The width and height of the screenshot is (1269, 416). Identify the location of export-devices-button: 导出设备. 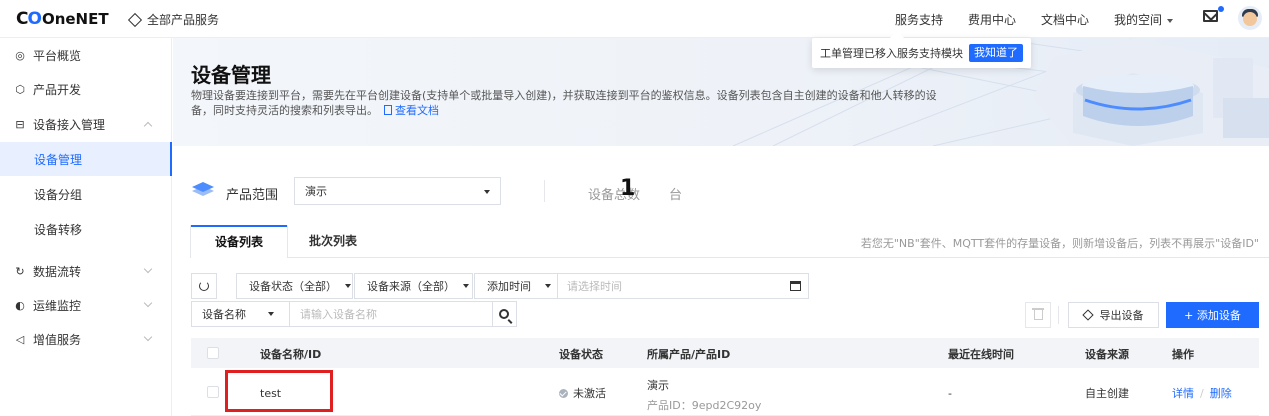
(1113, 315).